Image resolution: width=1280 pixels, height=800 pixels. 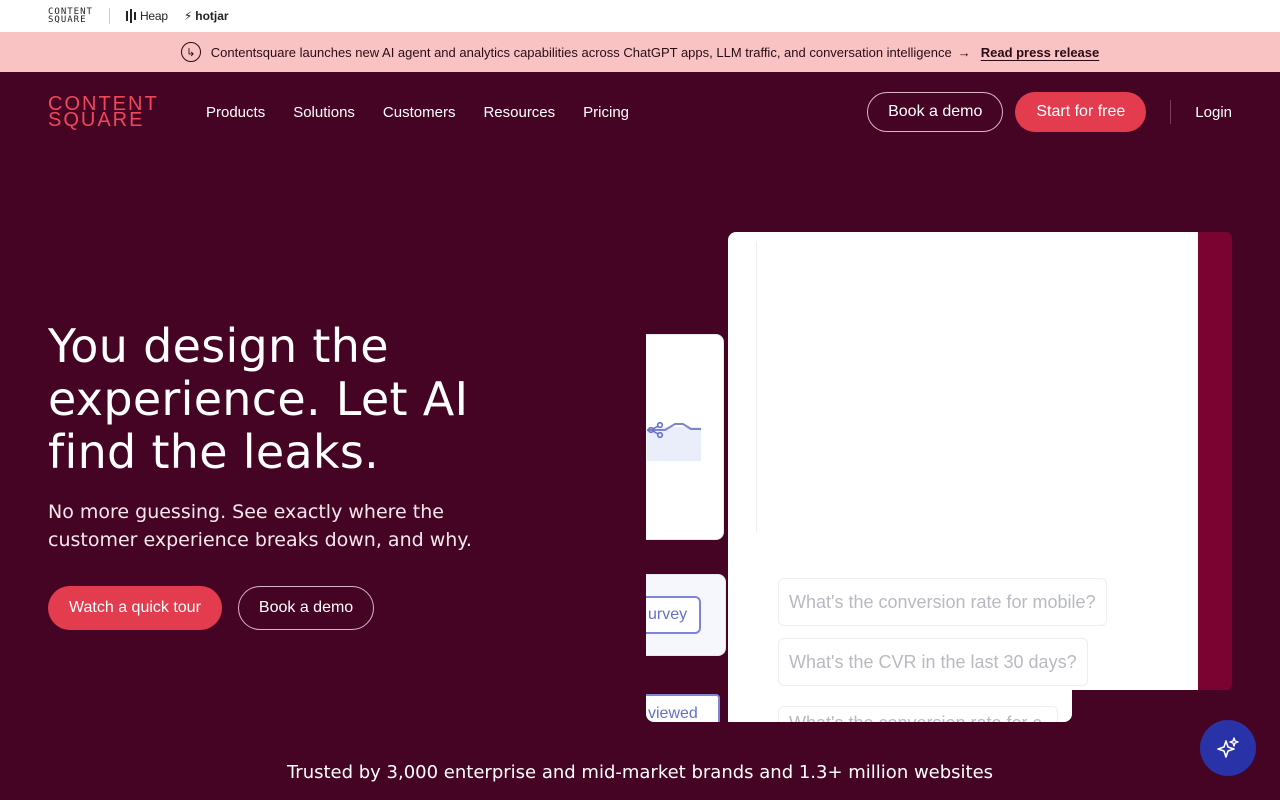 I want to click on nav-actions: Book a demo Start for free Login, so click(x=1049, y=112).